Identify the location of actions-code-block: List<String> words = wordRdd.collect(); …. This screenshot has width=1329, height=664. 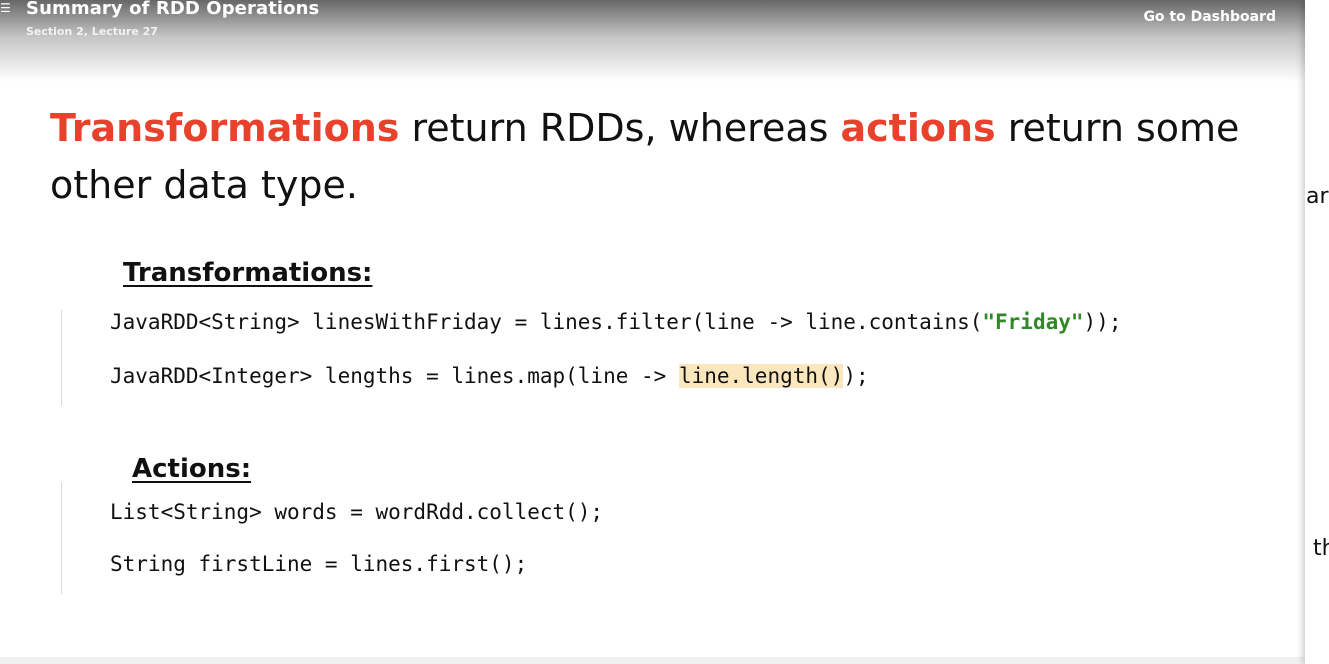
(411, 538).